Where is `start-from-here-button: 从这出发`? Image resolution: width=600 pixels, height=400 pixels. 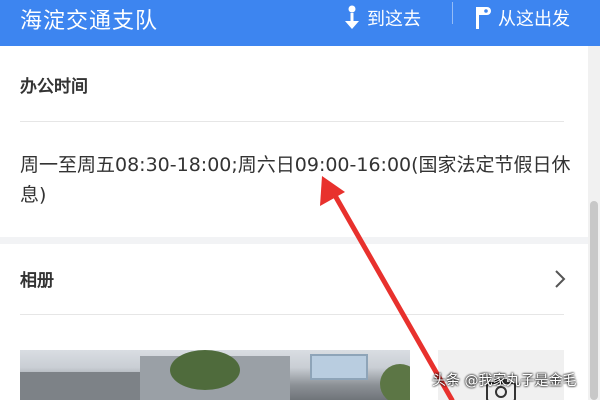
start-from-here-button: 从这出发 is located at coordinates (522, 18).